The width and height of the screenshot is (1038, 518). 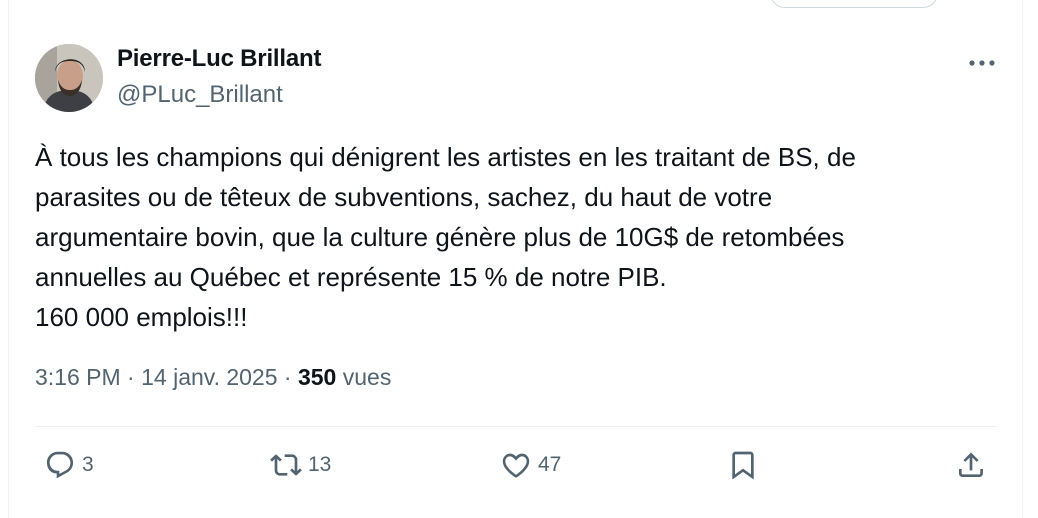 I want to click on divider, so click(x=516, y=426).